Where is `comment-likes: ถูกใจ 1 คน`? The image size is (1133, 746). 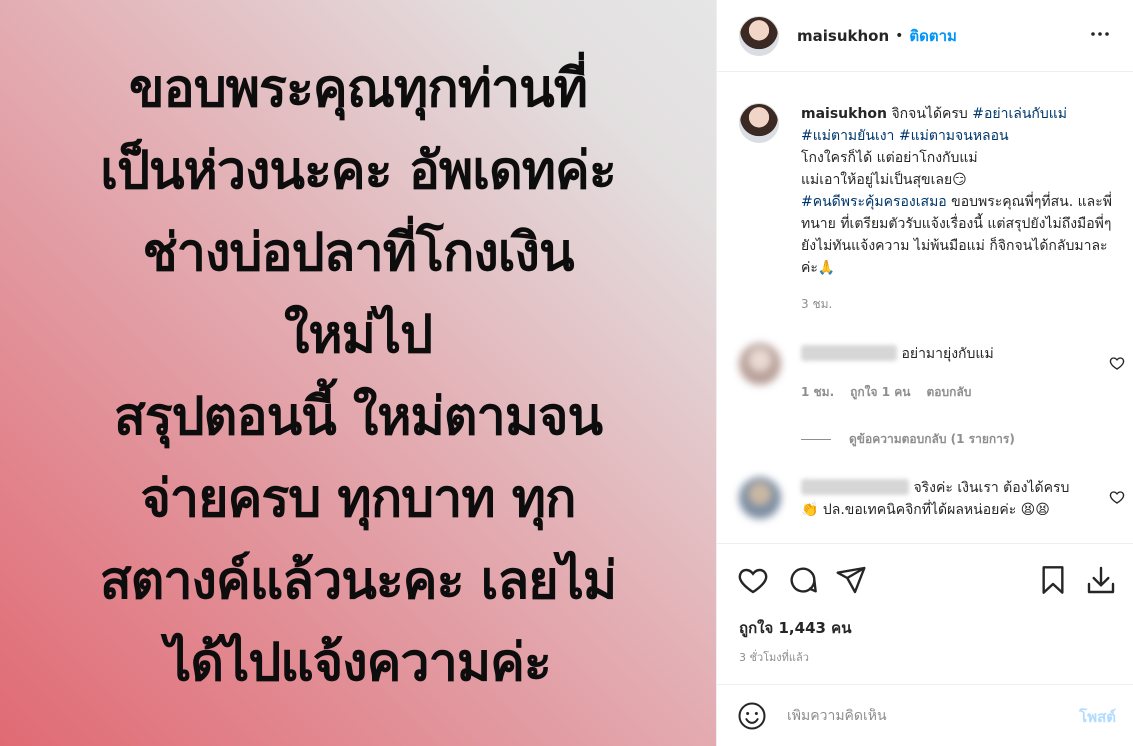
comment-likes: ถูกใจ 1 คน is located at coordinates (880, 392).